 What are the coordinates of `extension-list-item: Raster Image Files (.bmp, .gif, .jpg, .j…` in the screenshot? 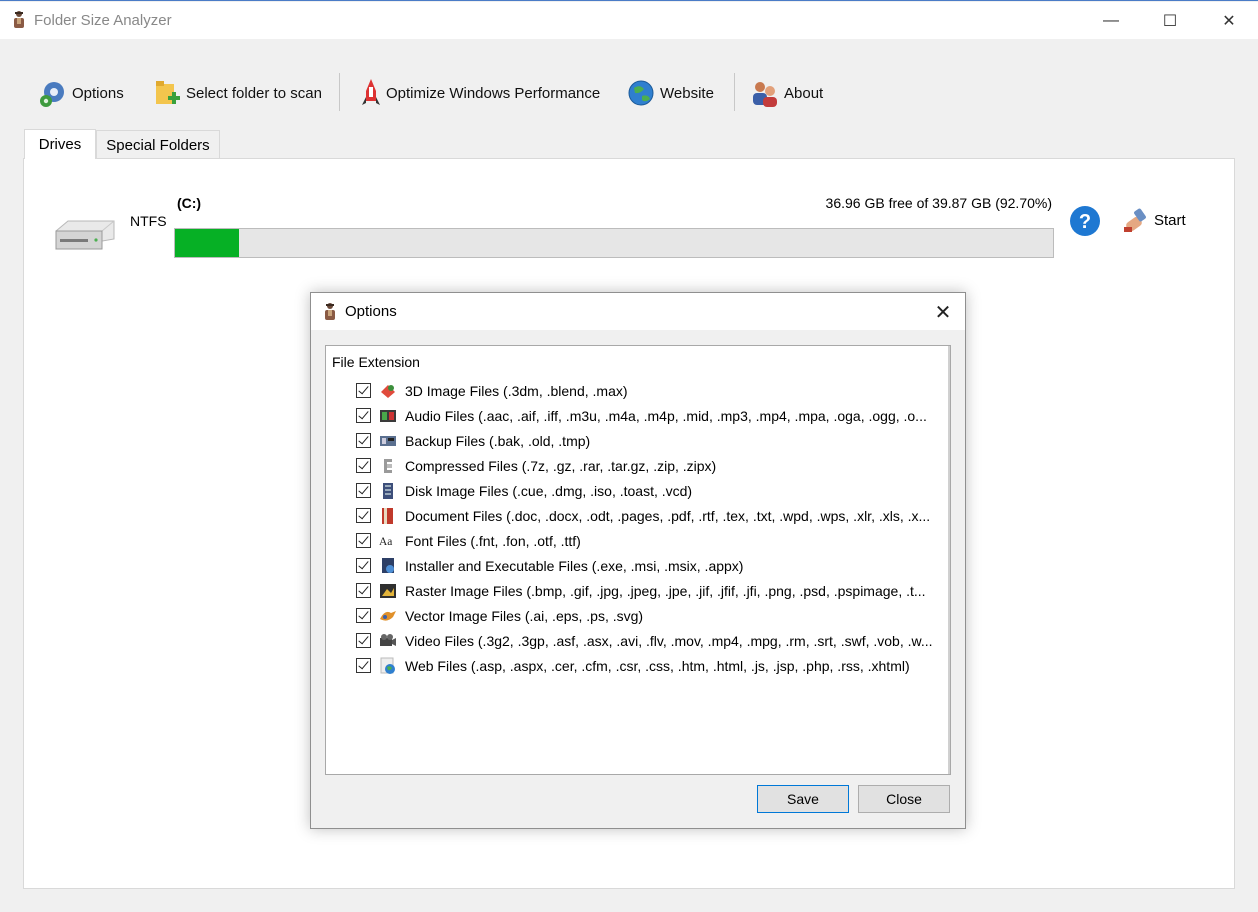 It's located at (651, 590).